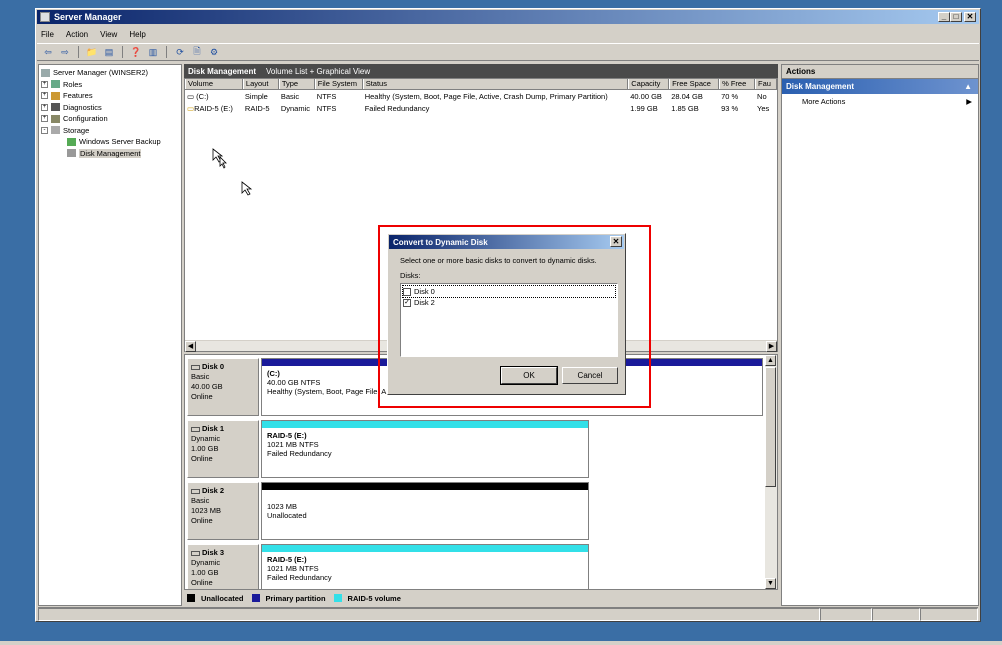 The width and height of the screenshot is (1002, 645). What do you see at coordinates (109, 52) in the screenshot?
I see `show-hide-tree-icon: ▤` at bounding box center [109, 52].